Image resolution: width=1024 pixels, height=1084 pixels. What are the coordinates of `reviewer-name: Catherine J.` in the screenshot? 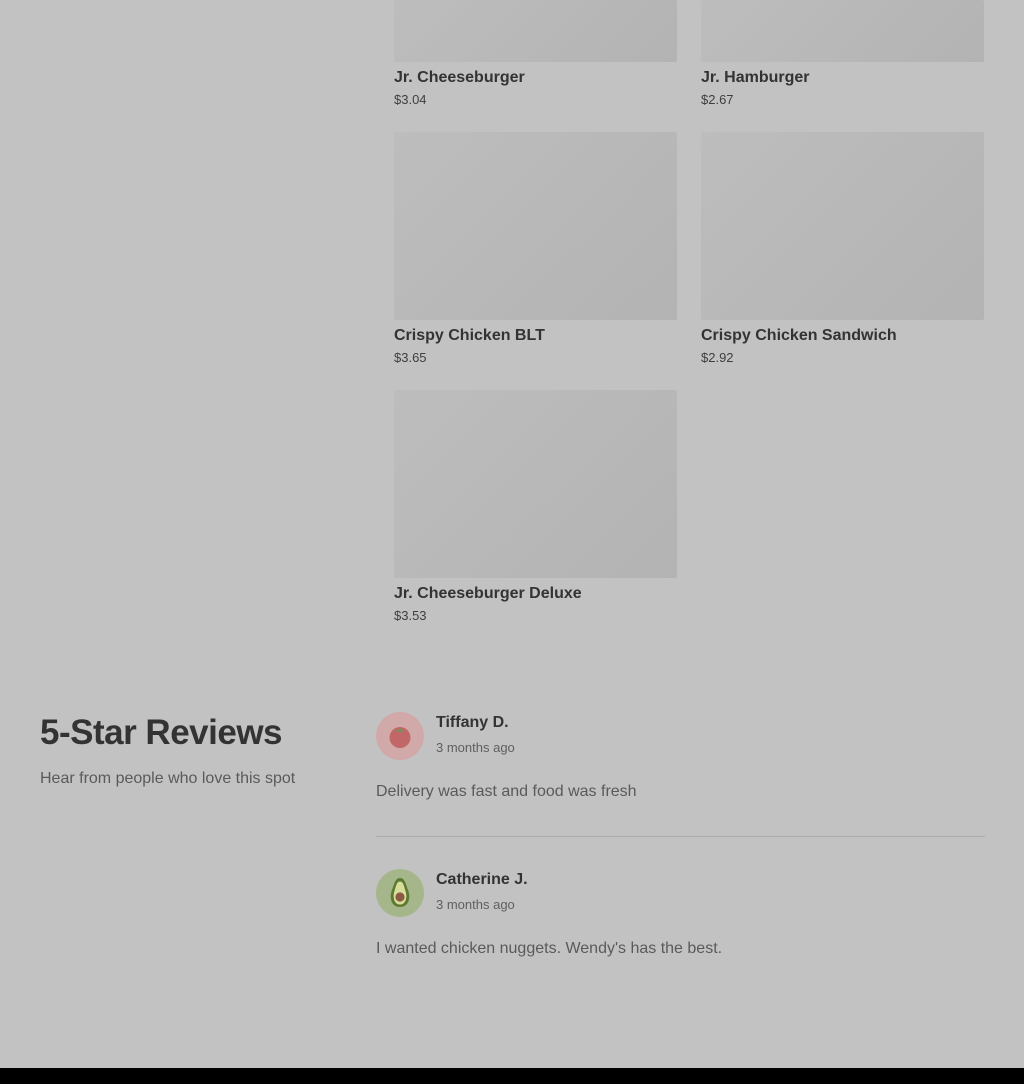 It's located at (482, 879).